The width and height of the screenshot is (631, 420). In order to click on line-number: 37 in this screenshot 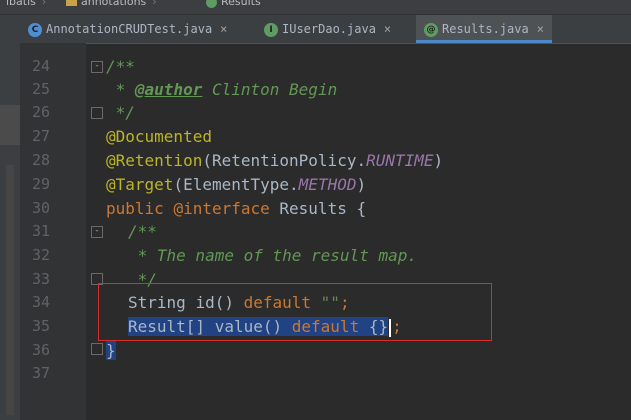, I will do `click(40, 373)`.